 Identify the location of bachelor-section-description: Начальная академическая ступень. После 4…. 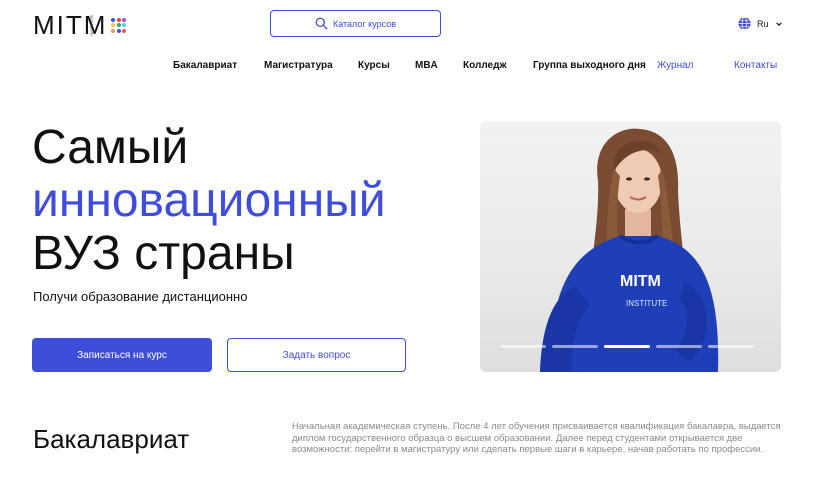
(536, 438).